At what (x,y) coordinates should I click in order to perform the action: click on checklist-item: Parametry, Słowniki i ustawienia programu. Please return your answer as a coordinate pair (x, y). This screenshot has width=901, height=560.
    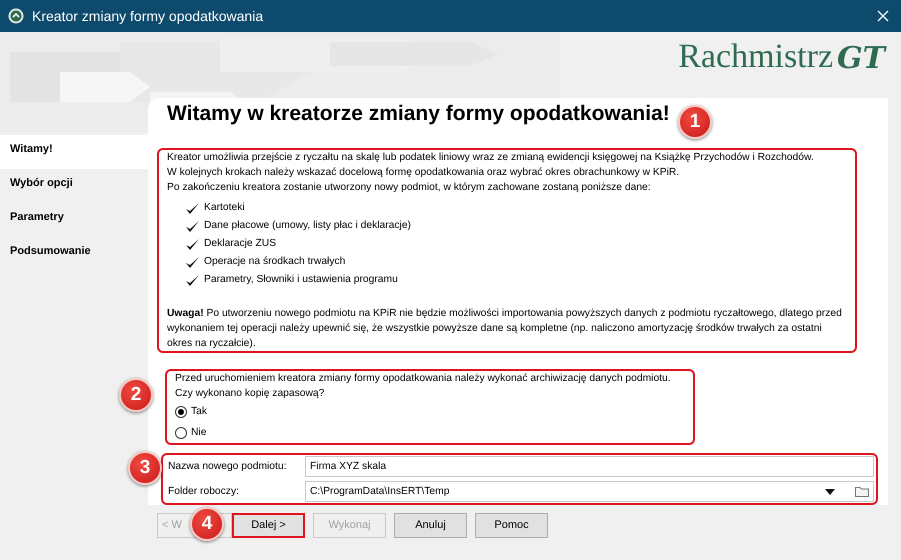
    Looking at the image, I should click on (301, 280).